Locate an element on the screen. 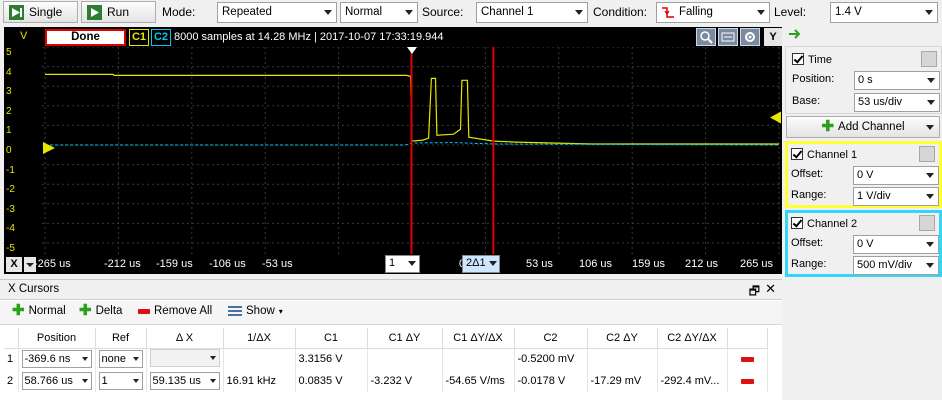 Image resolution: width=942 pixels, height=400 pixels. time-group: Time Position: 0 s Base: 53 us/div is located at coordinates (863, 80).